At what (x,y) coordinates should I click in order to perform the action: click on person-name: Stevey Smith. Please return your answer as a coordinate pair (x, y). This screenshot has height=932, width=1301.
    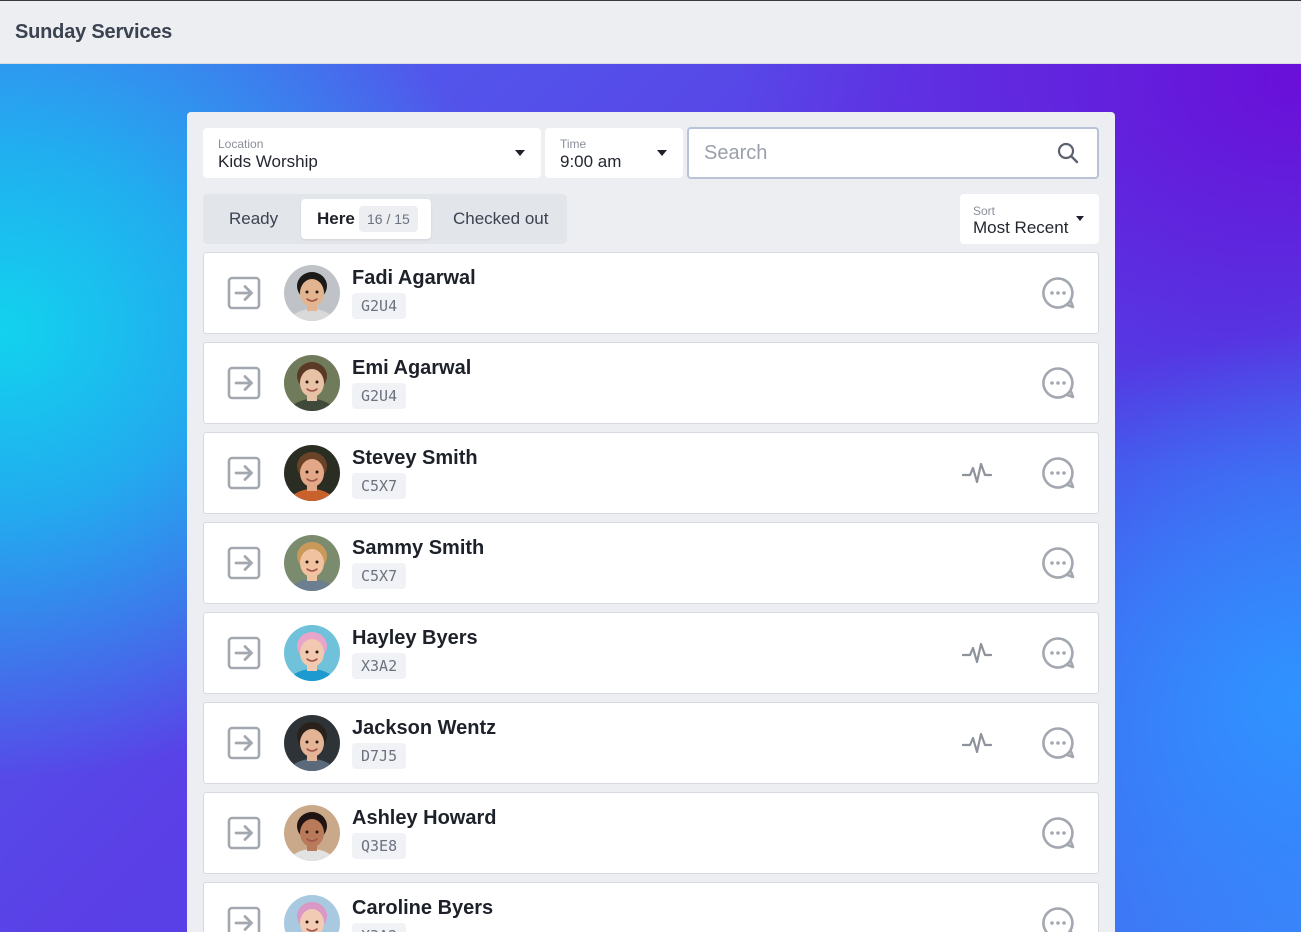
    Looking at the image, I should click on (415, 458).